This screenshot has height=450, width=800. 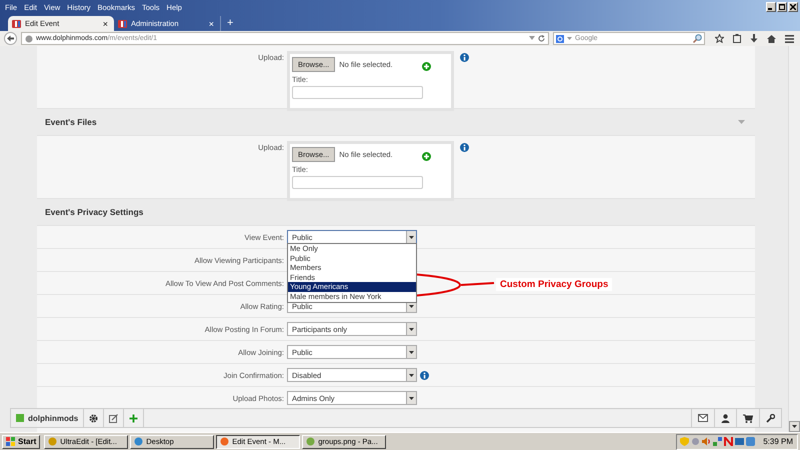 What do you see at coordinates (748, 418) in the screenshot?
I see `cart-icon` at bounding box center [748, 418].